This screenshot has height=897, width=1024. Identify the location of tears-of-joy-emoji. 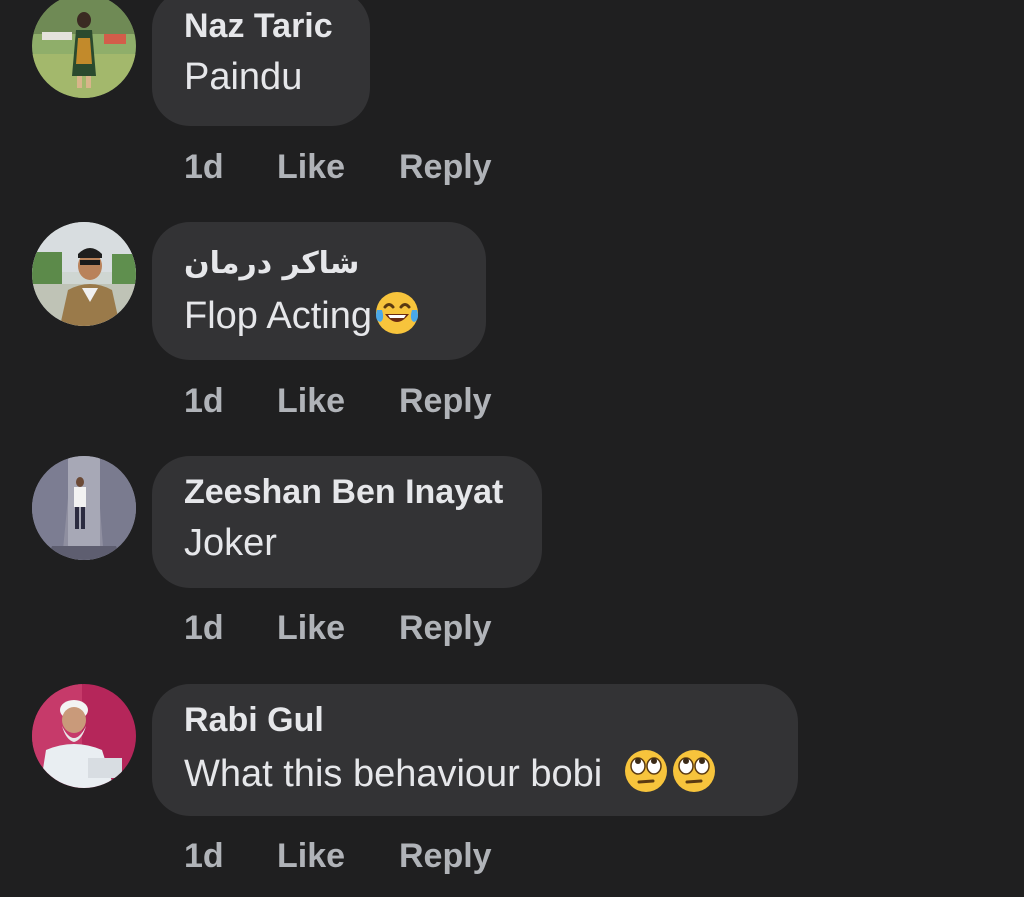
(397, 313).